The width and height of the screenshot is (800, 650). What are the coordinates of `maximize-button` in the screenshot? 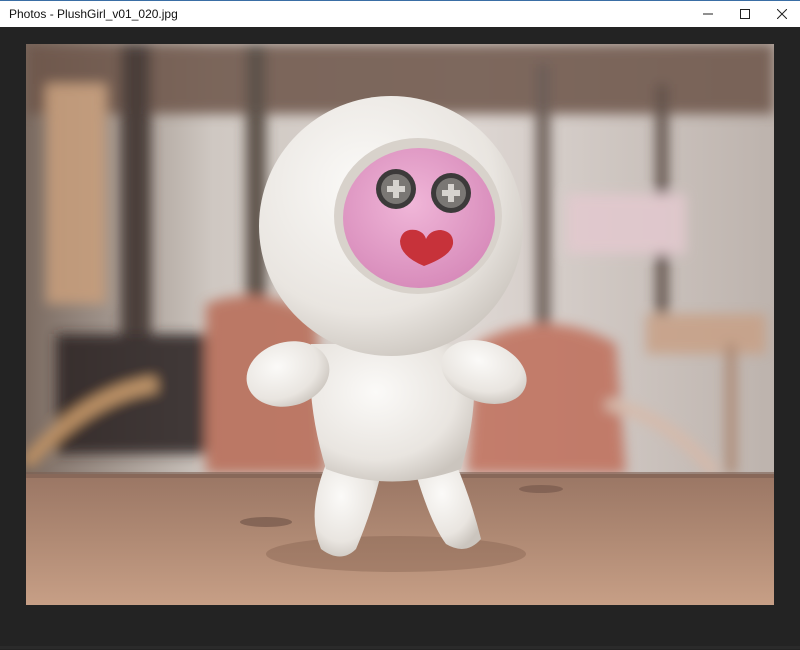 It's located at (744, 14).